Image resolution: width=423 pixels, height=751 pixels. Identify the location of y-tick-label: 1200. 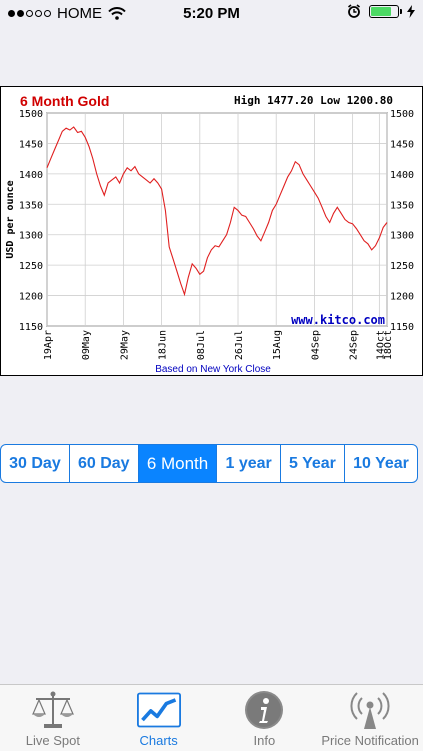
(31, 297).